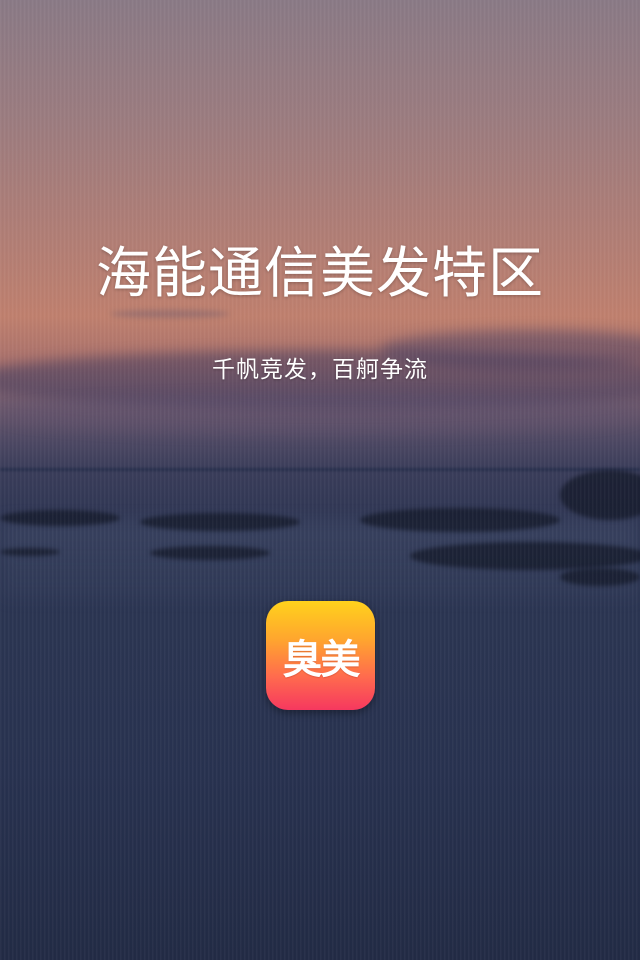 The image size is (640, 960). I want to click on splash-slogan: 千帆竞发，百舸争流, so click(320, 370).